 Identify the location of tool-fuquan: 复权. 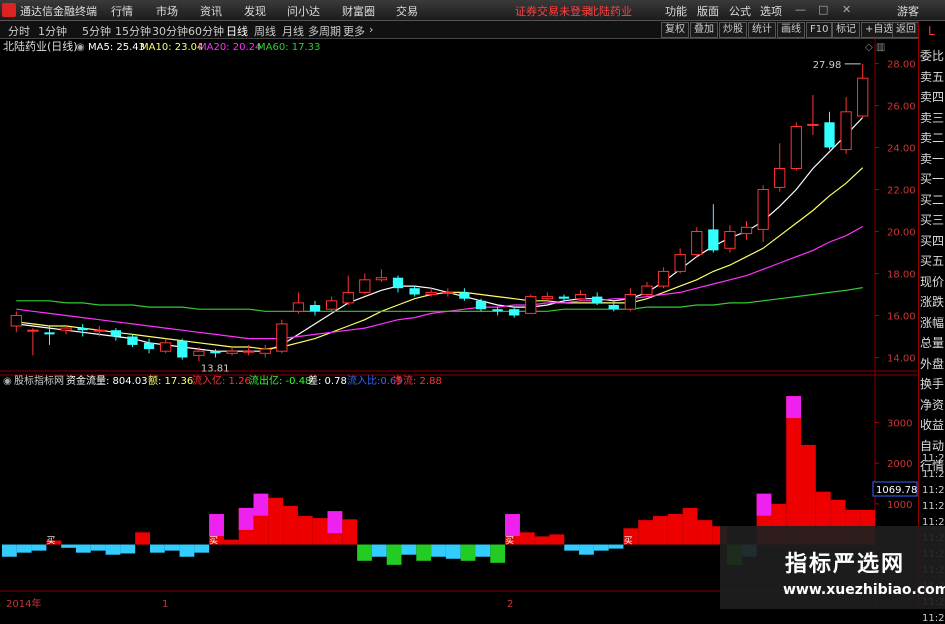
(675, 30).